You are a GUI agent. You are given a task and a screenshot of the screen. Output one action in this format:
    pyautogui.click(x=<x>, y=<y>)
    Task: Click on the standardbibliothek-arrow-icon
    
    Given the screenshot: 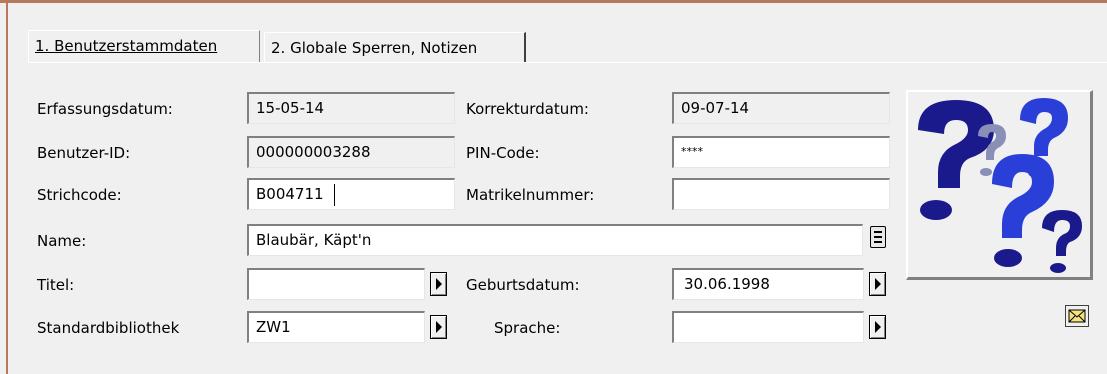 What is the action you would take?
    pyautogui.click(x=438, y=327)
    